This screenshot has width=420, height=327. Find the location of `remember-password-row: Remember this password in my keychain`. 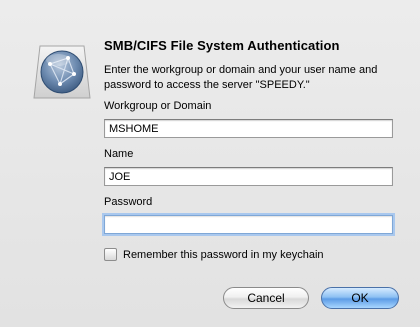

remember-password-row: Remember this password in my keychain is located at coordinates (214, 254).